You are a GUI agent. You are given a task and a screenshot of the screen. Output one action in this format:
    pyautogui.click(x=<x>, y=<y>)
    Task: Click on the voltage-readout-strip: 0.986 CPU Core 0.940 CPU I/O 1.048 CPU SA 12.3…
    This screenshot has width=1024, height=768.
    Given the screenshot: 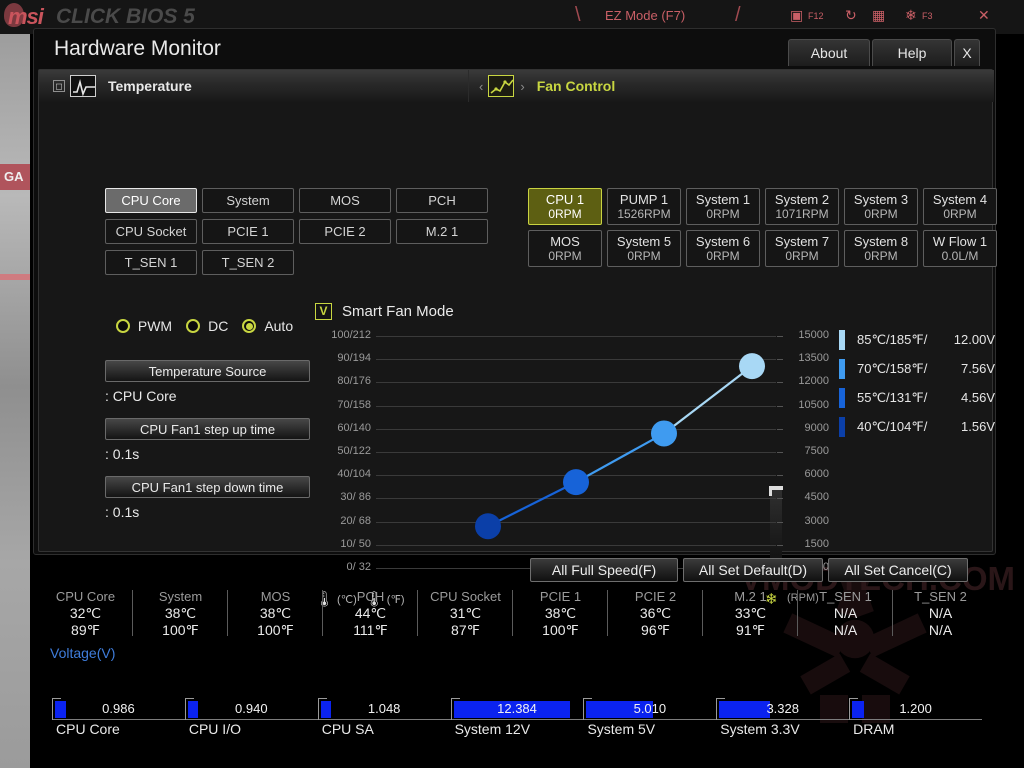 What is the action you would take?
    pyautogui.click(x=517, y=719)
    